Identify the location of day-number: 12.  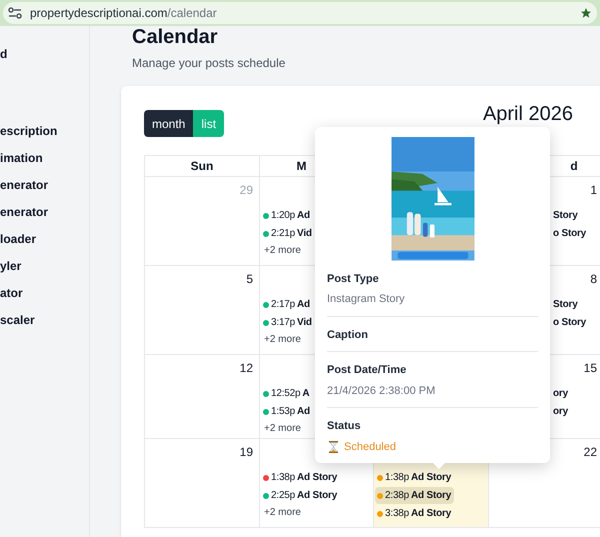
(246, 368).